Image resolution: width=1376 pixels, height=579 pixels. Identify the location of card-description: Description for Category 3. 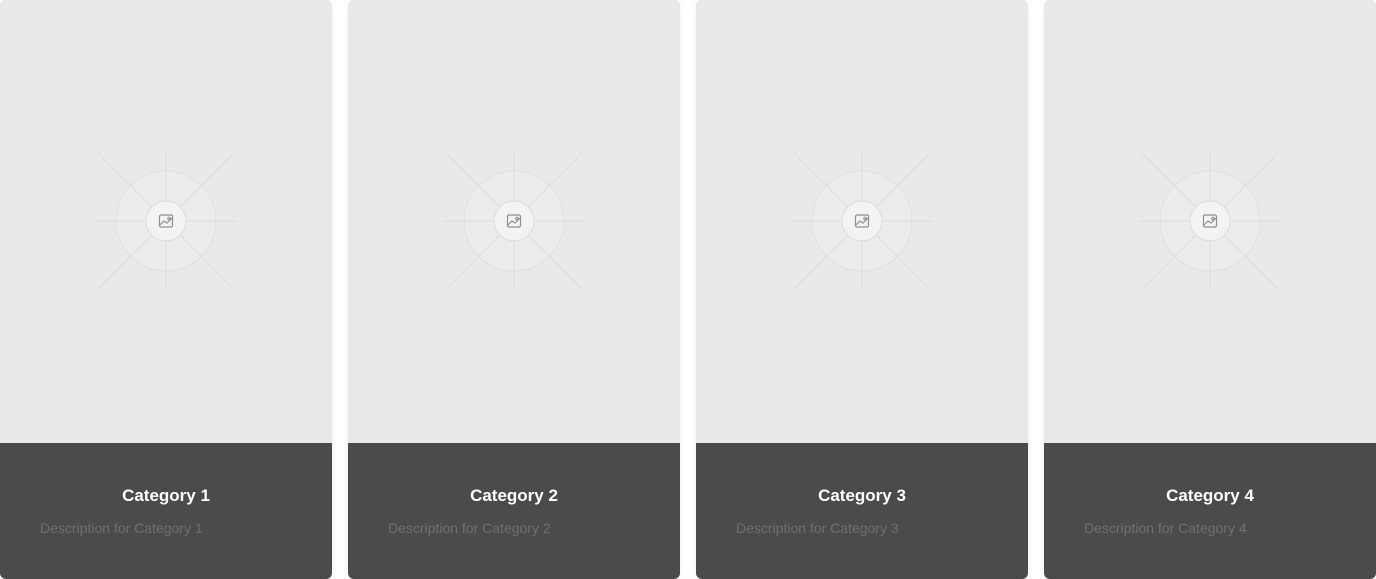
(817, 528).